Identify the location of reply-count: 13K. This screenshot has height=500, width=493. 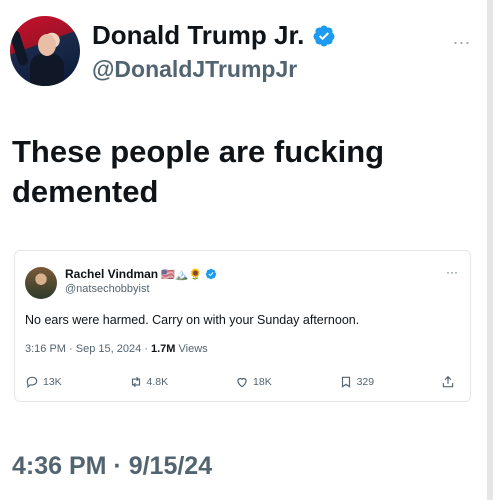
(52, 382).